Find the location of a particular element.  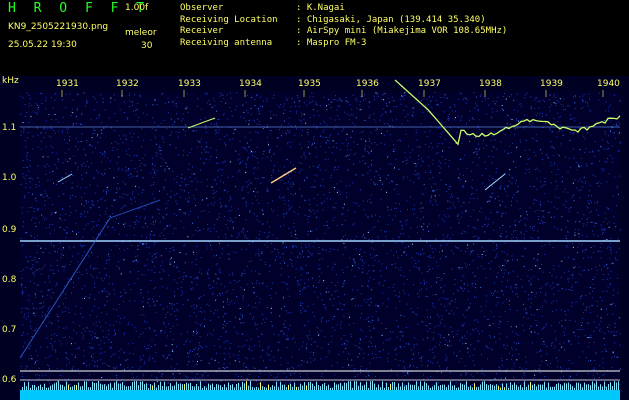

observer-row: Observer : K.Nagai is located at coordinates (343, 9).